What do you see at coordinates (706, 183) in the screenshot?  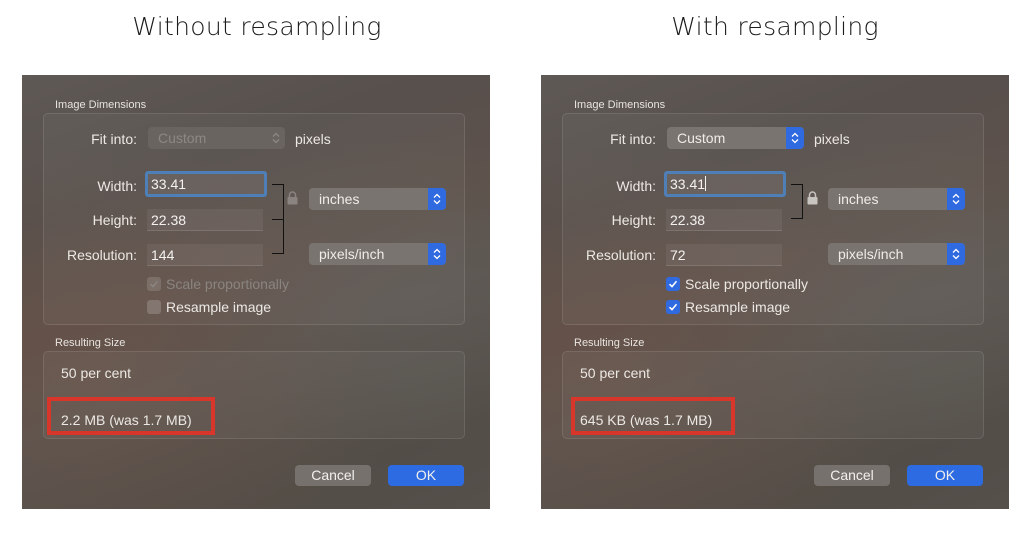 I see `text-caret` at bounding box center [706, 183].